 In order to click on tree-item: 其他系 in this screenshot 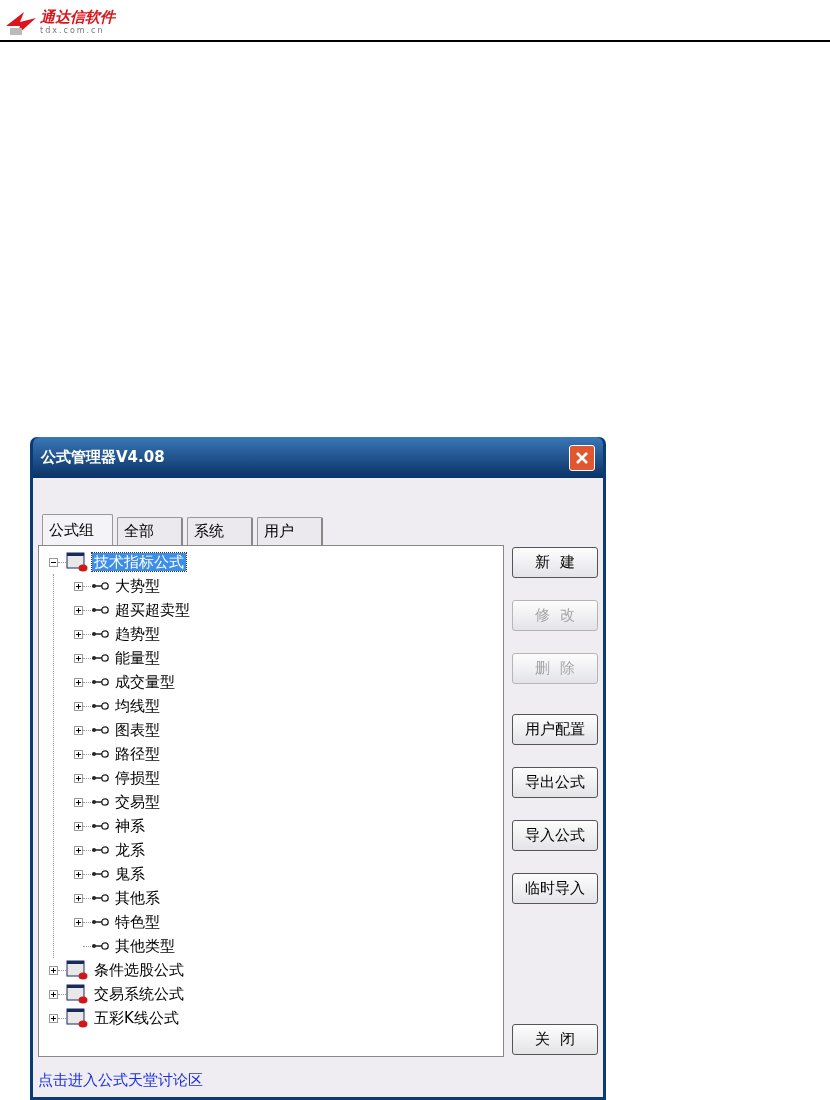, I will do `click(137, 898)`.